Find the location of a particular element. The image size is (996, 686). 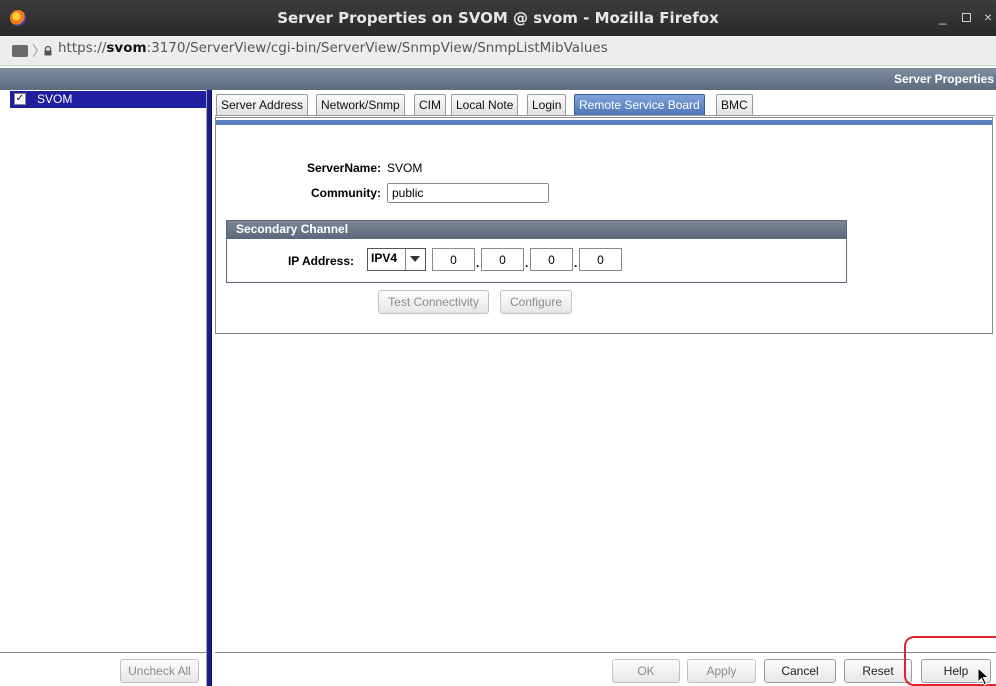

secondary-channel-title: Secondary Channel is located at coordinates (292, 229).